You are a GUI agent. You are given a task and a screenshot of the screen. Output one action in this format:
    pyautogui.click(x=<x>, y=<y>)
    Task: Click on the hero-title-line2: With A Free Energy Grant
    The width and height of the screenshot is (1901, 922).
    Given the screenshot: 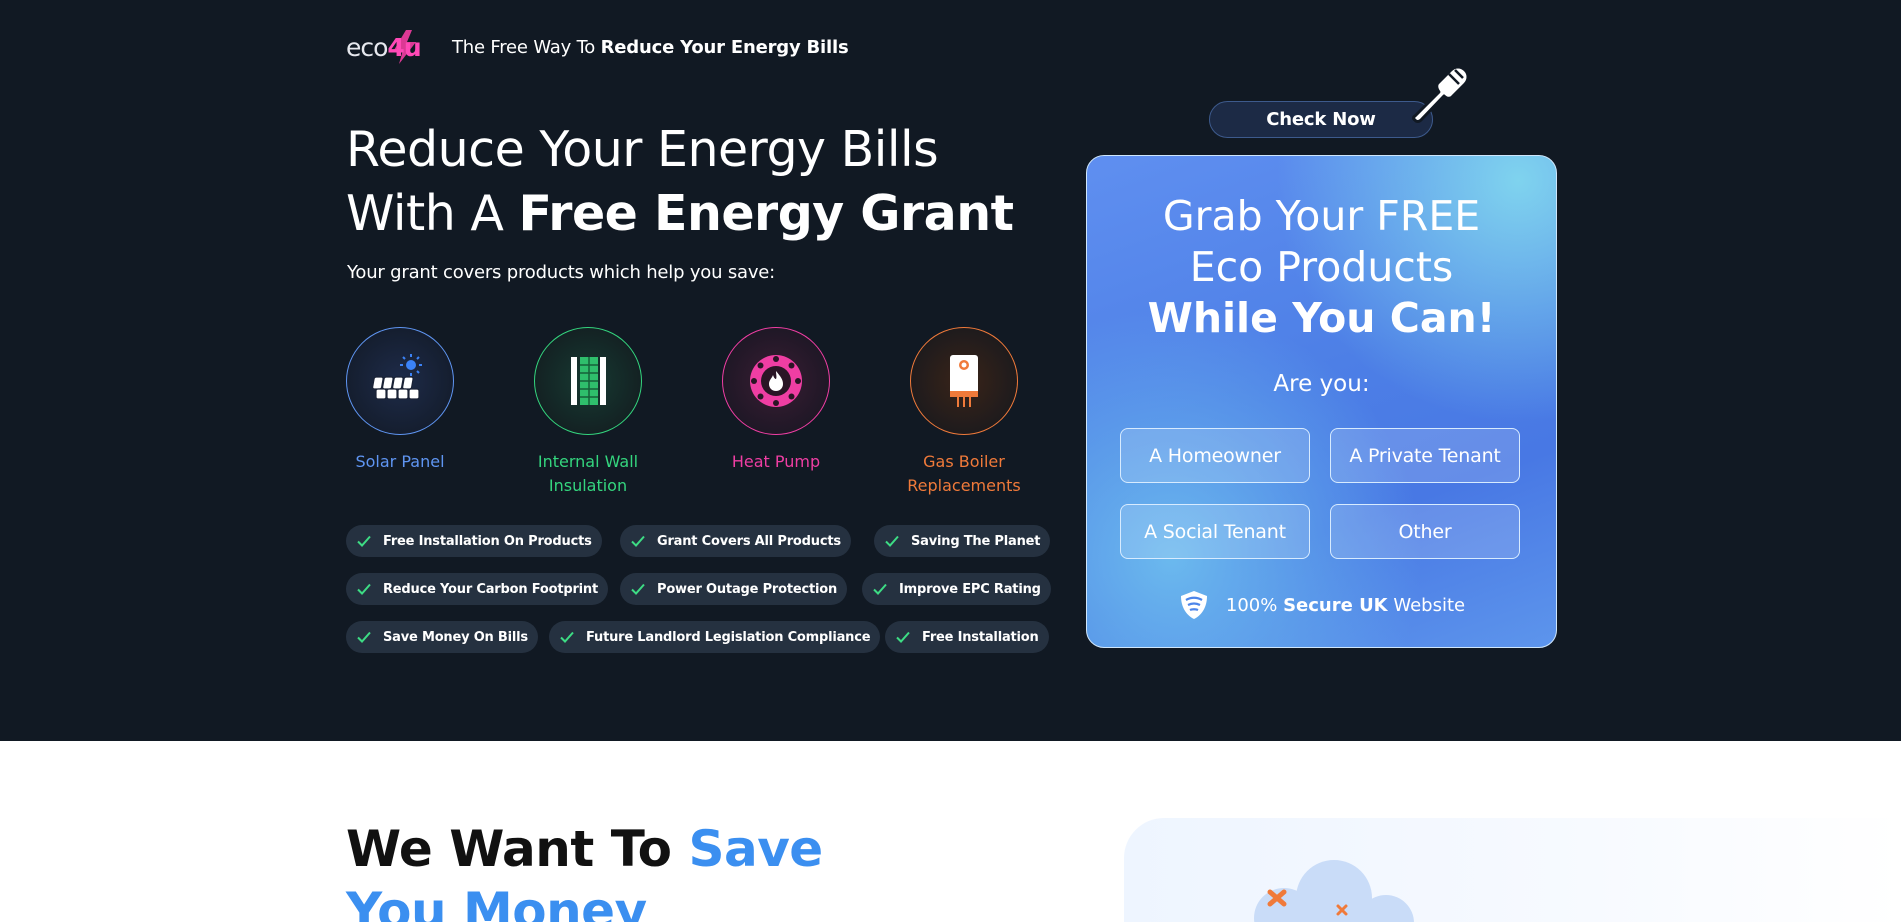 What is the action you would take?
    pyautogui.click(x=680, y=214)
    